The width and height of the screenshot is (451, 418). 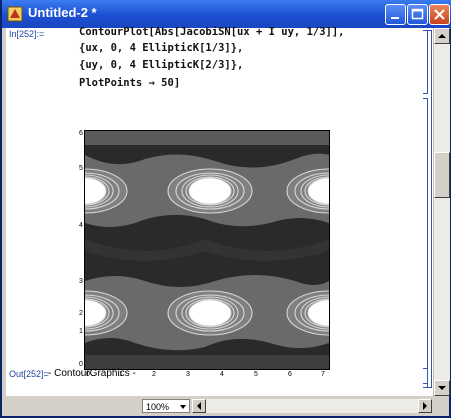 I want to click on scroll-left-button, so click(x=199, y=406).